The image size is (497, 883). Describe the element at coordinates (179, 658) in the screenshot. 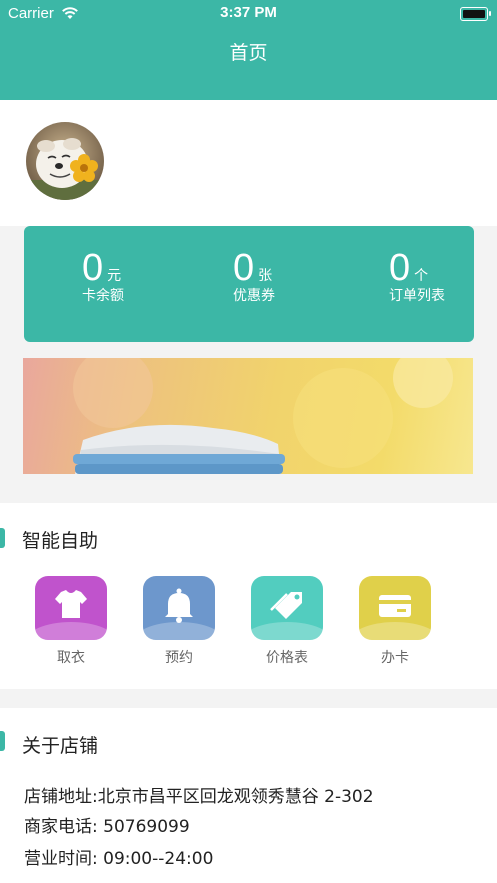

I see `service-label: 预约` at that location.